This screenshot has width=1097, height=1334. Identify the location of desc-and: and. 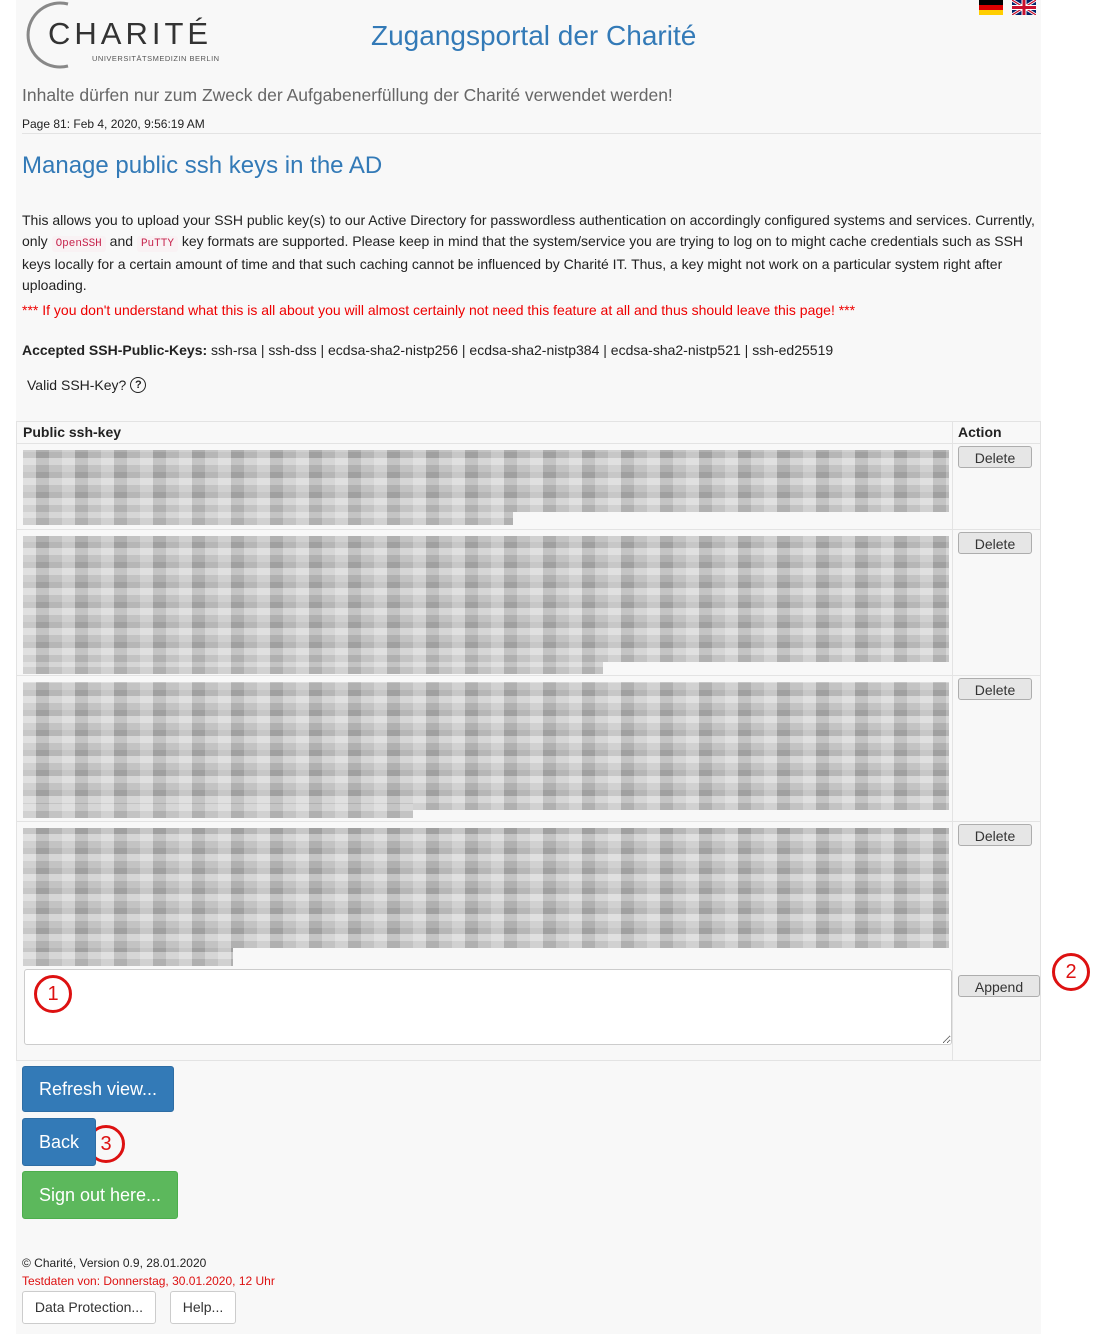
(121, 240).